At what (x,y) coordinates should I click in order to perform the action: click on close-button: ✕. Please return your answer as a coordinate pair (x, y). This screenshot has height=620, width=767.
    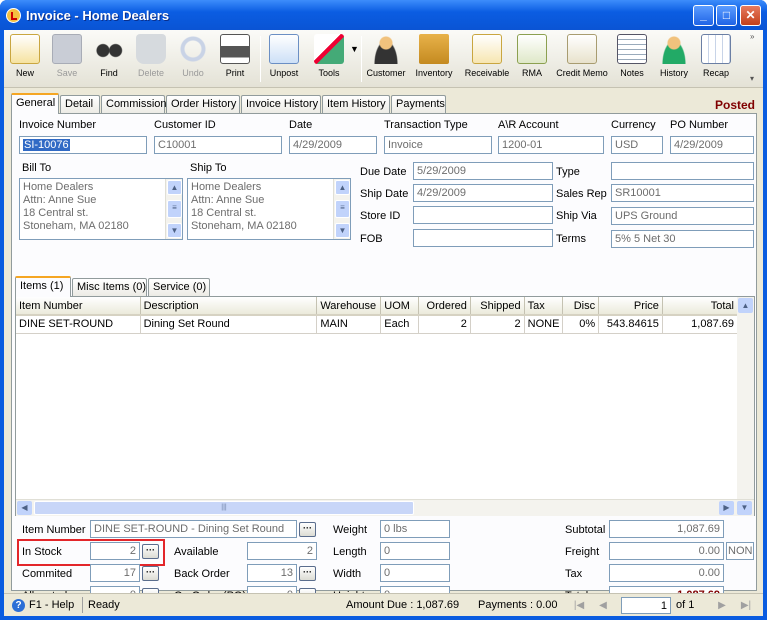
    Looking at the image, I should click on (750, 15).